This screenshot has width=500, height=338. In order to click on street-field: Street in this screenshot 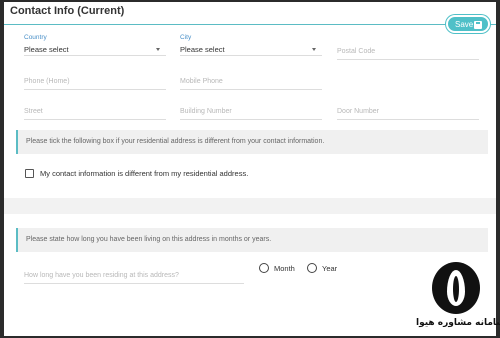, I will do `click(95, 109)`.